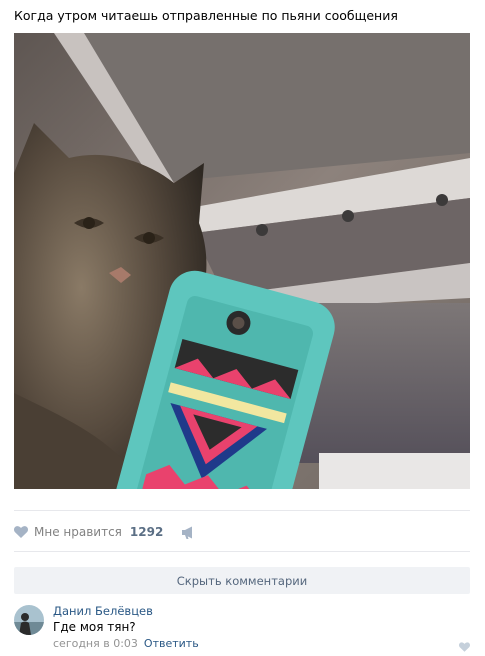  I want to click on reply-link: Ответить, so click(171, 643).